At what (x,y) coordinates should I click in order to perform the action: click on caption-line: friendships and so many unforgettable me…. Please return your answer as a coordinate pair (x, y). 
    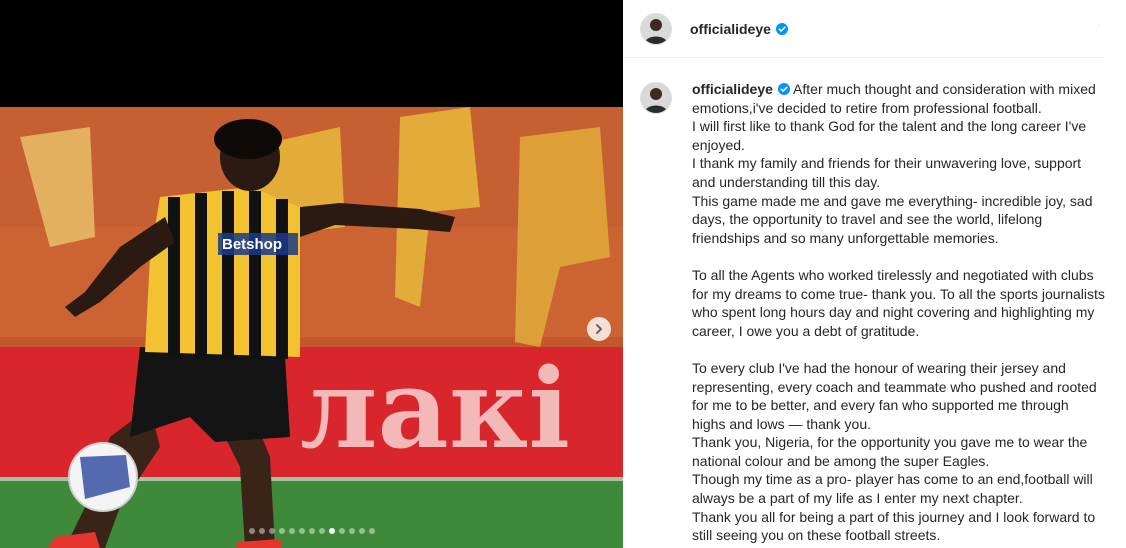
    Looking at the image, I should click on (845, 237).